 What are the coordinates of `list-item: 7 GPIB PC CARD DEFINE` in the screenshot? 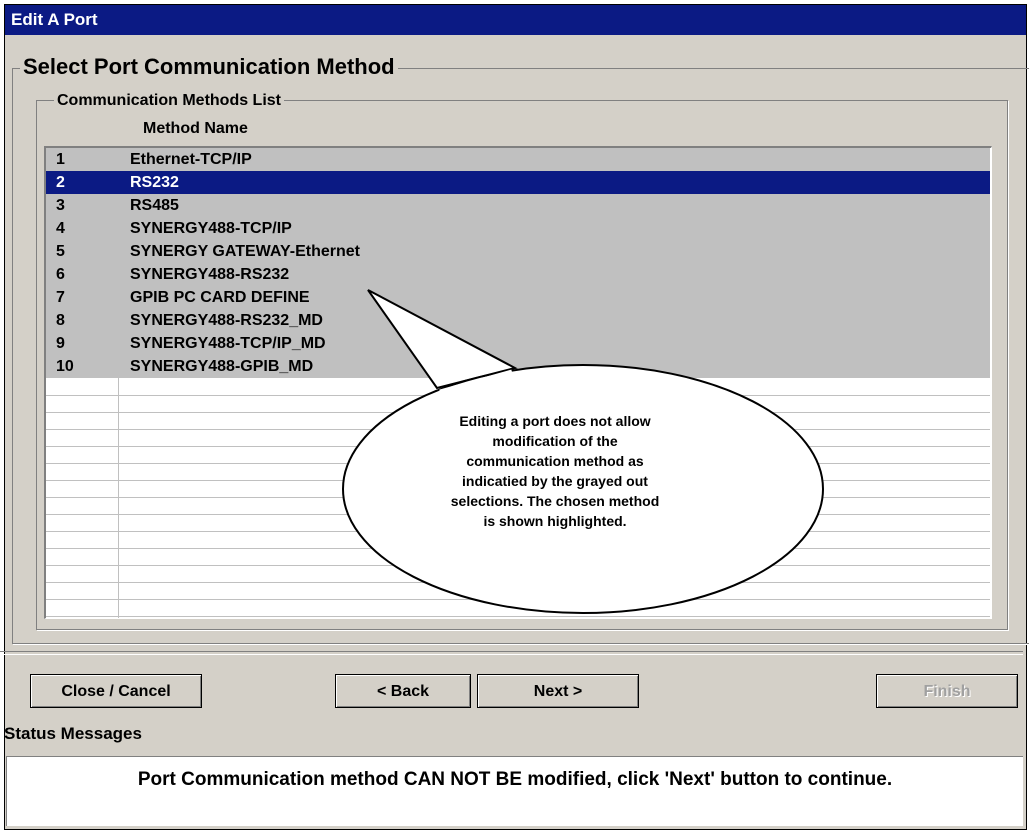 It's located at (518, 297).